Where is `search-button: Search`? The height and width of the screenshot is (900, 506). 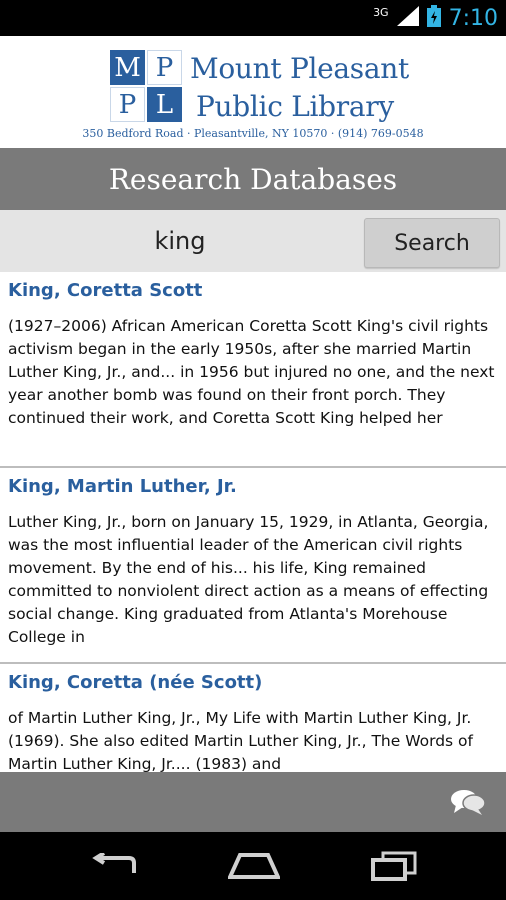 search-button: Search is located at coordinates (432, 243).